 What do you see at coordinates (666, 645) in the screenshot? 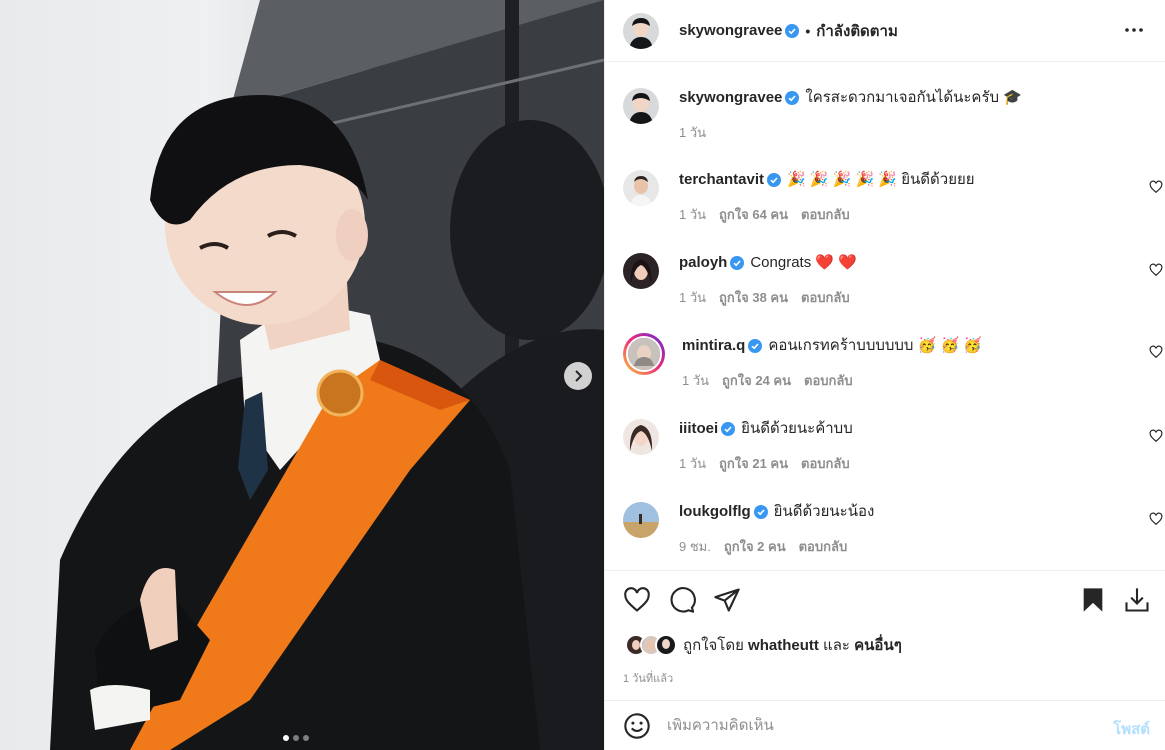
I see `liker-avatar` at bounding box center [666, 645].